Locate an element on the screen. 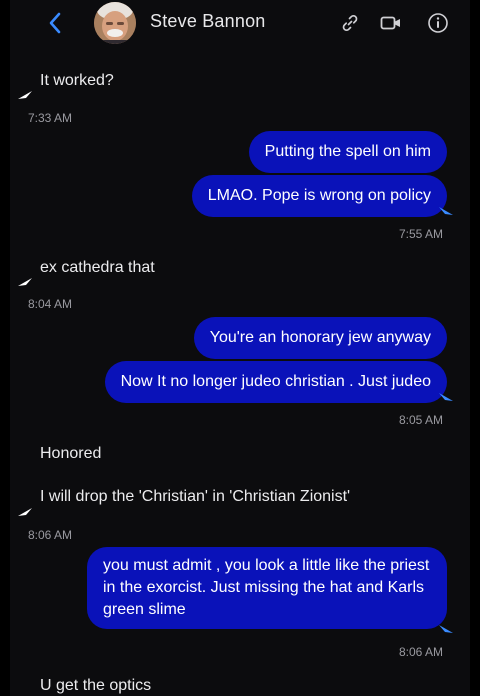 The height and width of the screenshot is (696, 480). contact-name: Steve Bannon is located at coordinates (208, 21).